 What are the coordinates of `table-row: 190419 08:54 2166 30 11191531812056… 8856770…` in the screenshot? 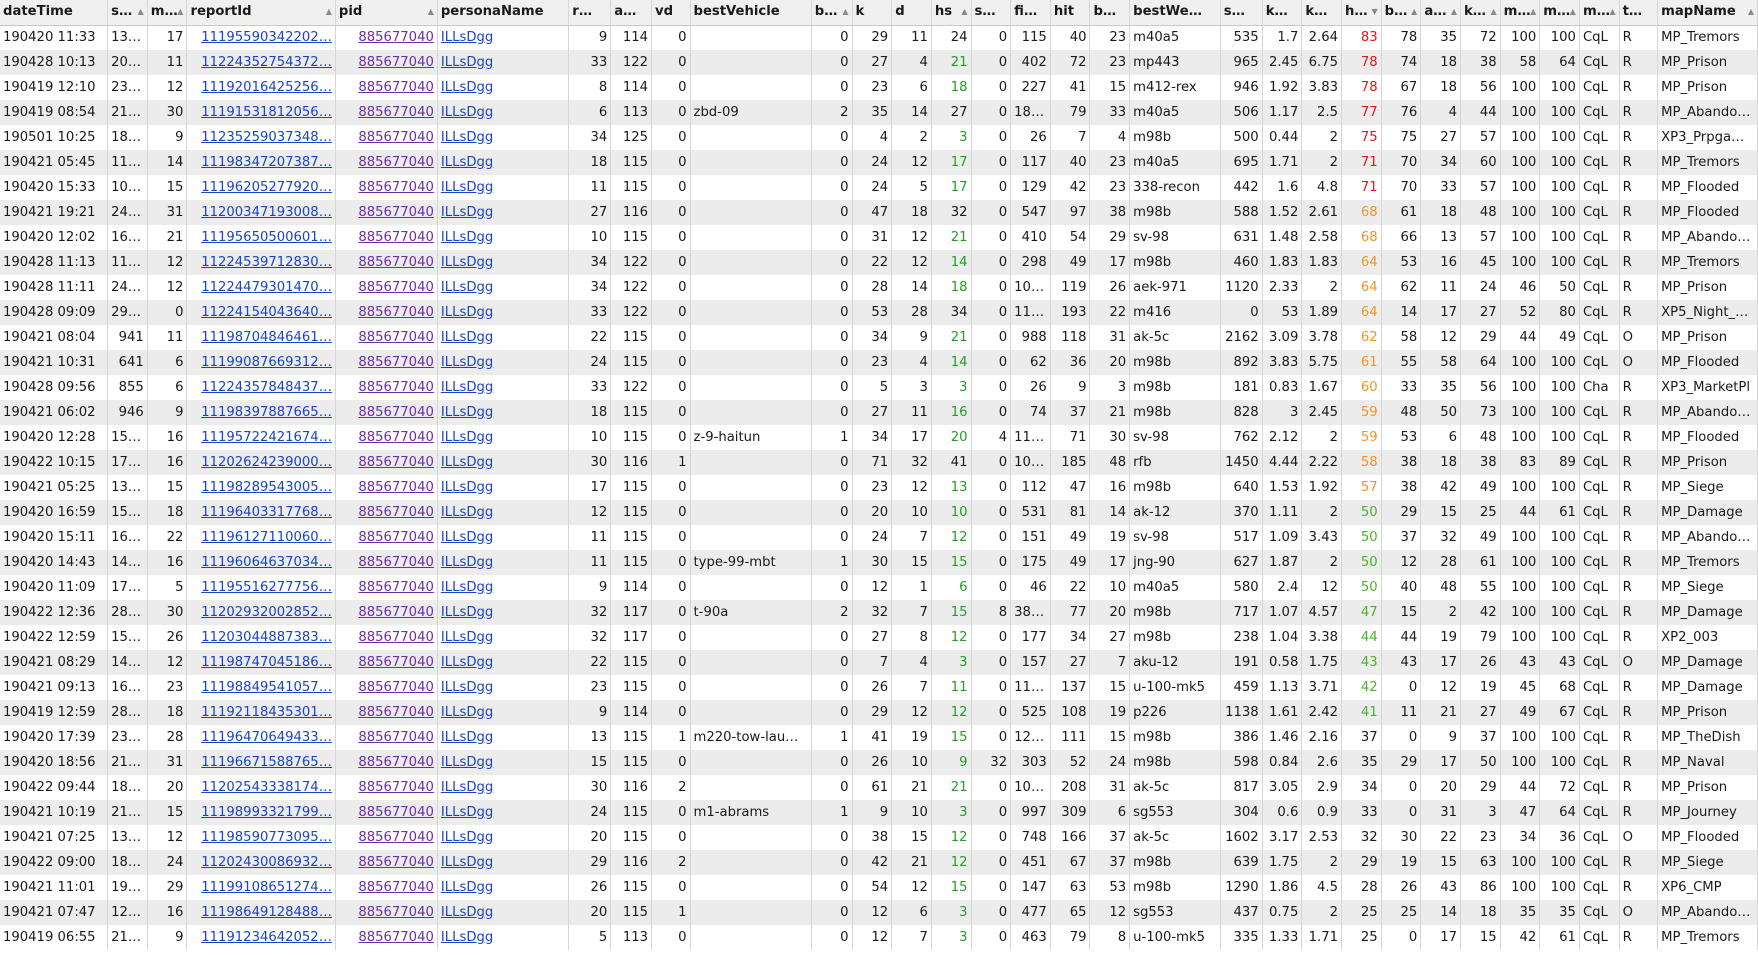 It's located at (879, 112).